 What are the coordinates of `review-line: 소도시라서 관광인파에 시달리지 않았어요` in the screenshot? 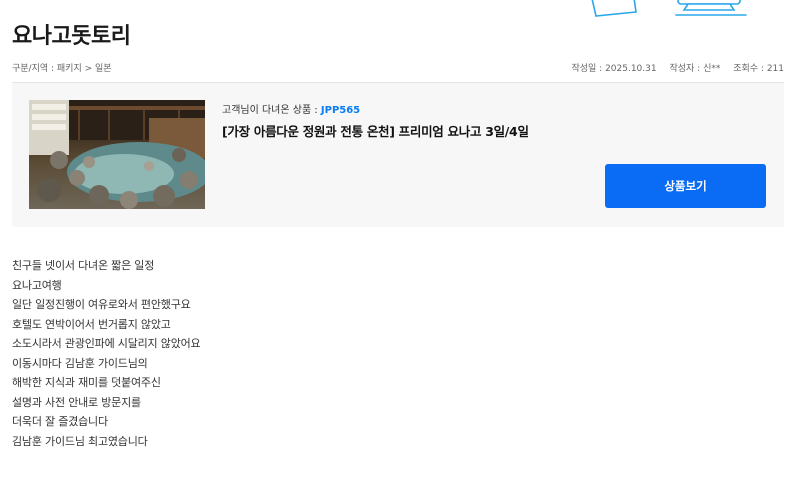 It's located at (106, 343).